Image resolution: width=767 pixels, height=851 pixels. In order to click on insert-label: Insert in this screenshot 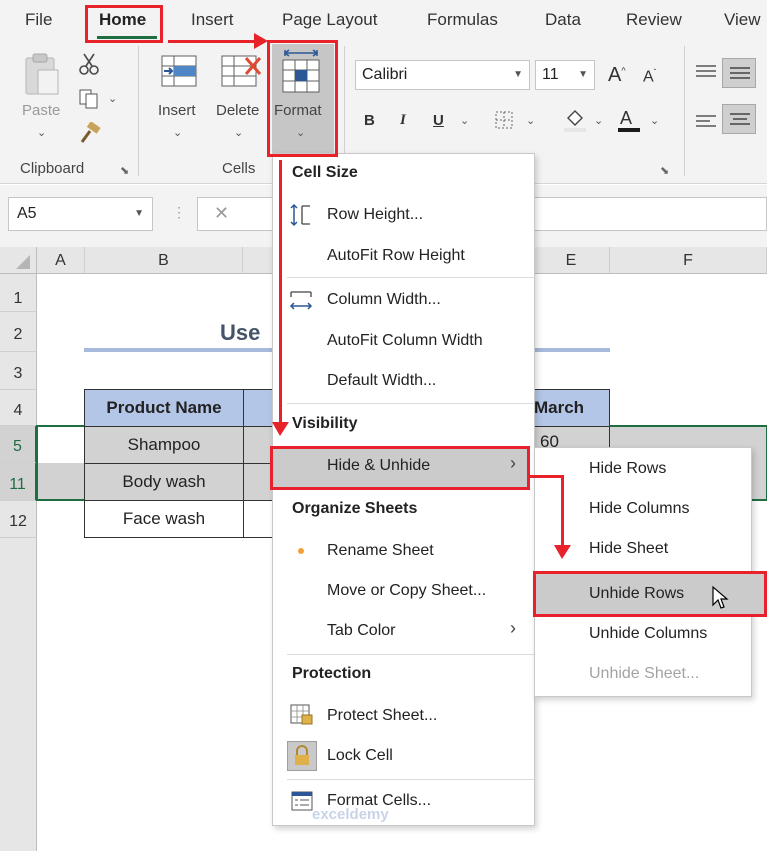, I will do `click(177, 110)`.